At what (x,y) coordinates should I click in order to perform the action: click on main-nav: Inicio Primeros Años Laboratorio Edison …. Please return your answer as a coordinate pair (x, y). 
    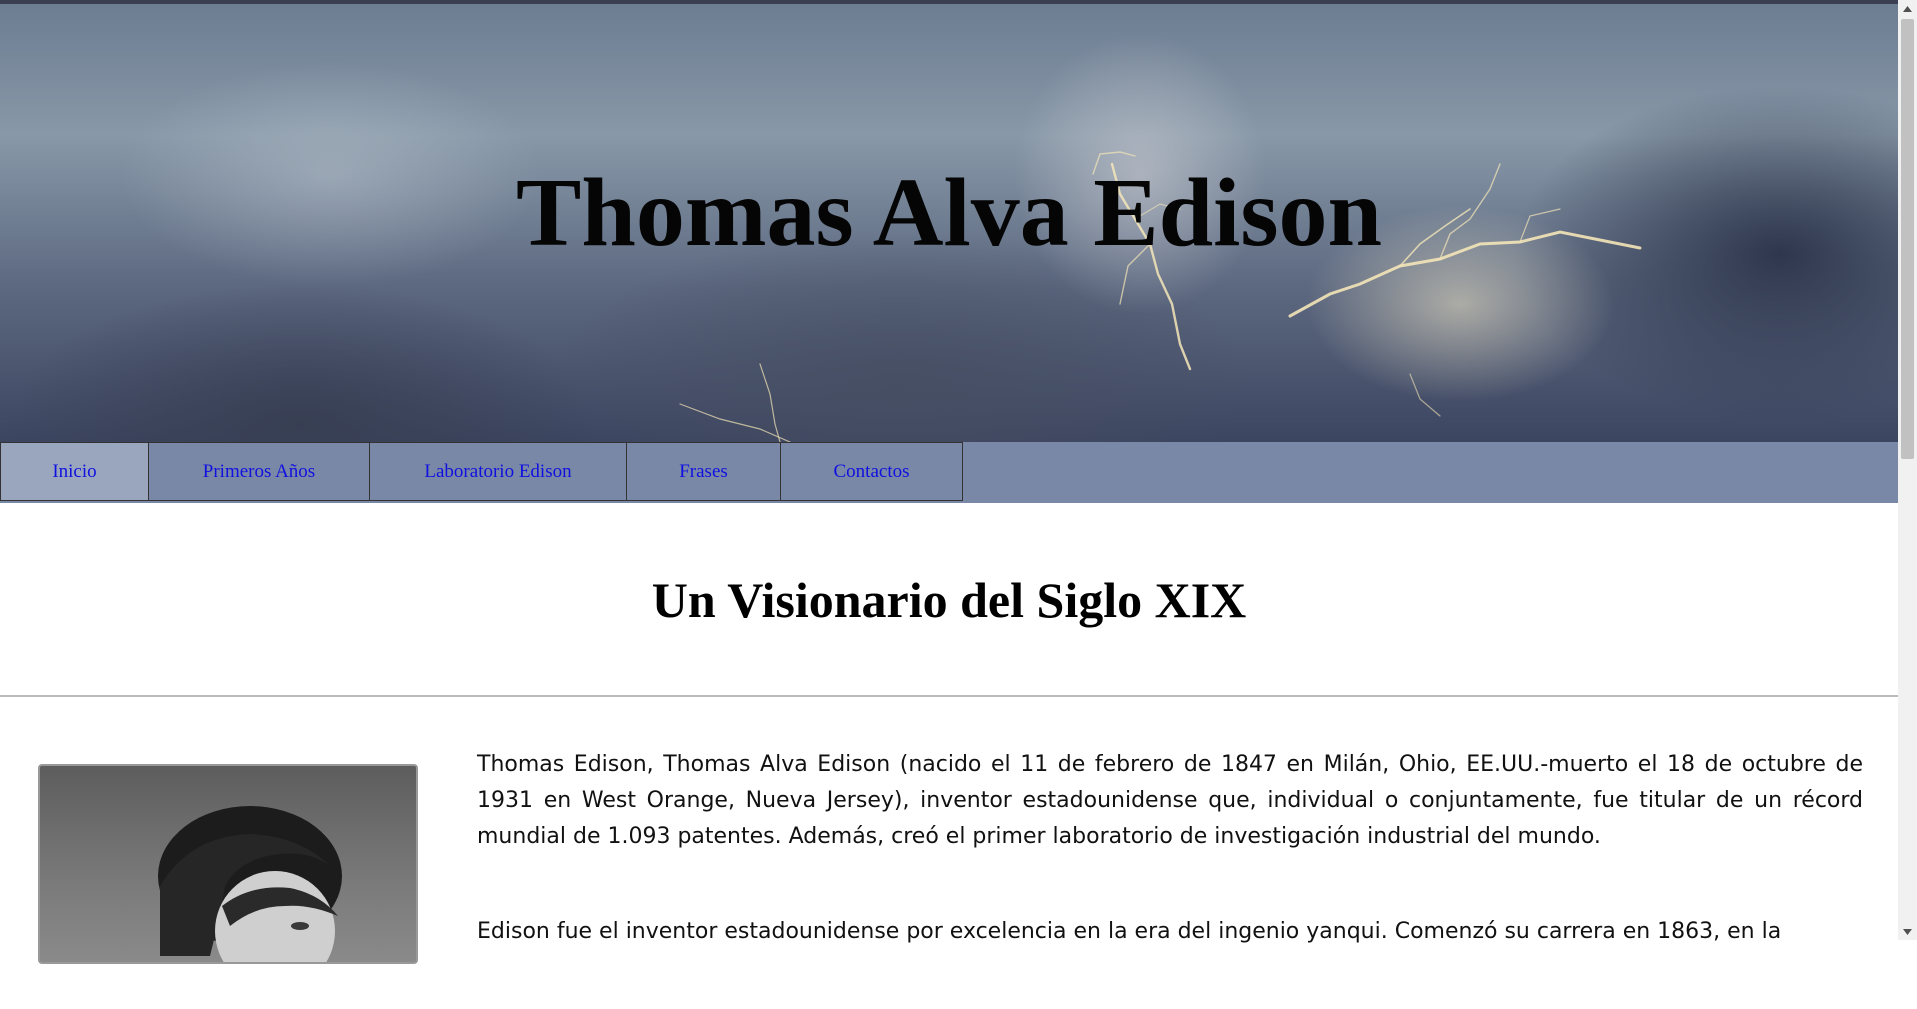
    Looking at the image, I should click on (949, 472).